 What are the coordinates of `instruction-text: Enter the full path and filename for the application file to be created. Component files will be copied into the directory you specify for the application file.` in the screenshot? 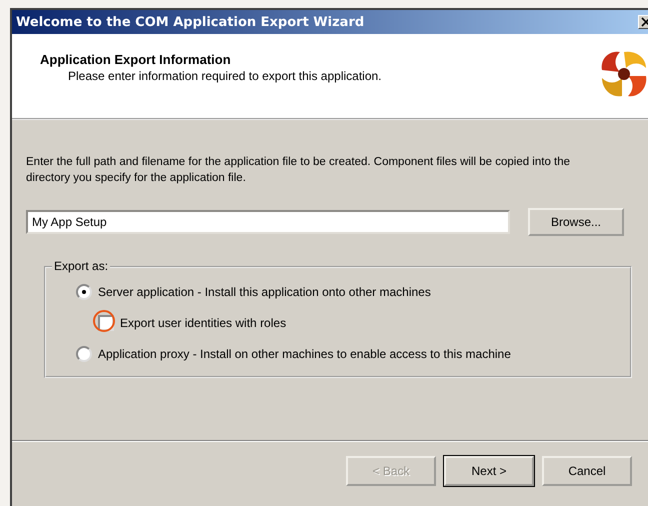 It's located at (299, 170).